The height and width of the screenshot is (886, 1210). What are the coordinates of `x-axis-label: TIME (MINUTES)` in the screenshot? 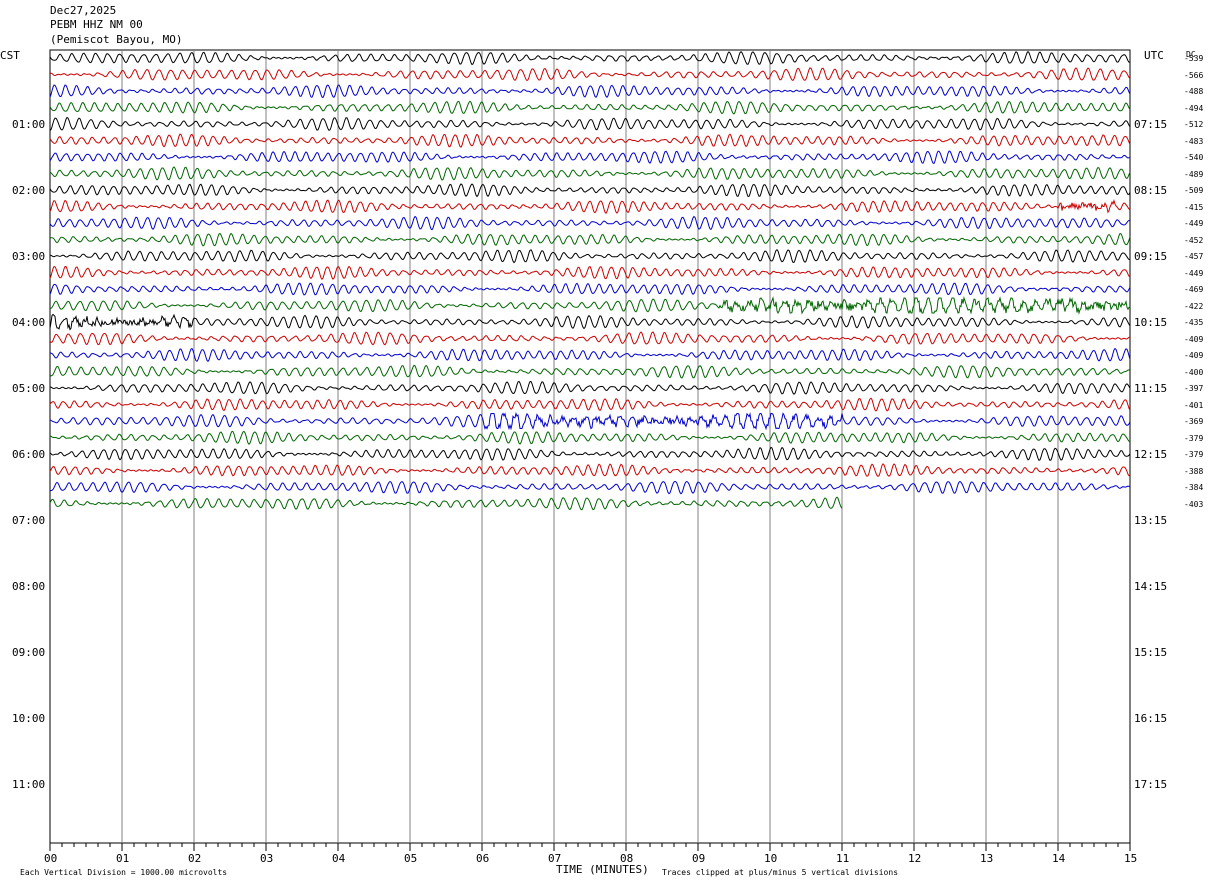 It's located at (602, 869).